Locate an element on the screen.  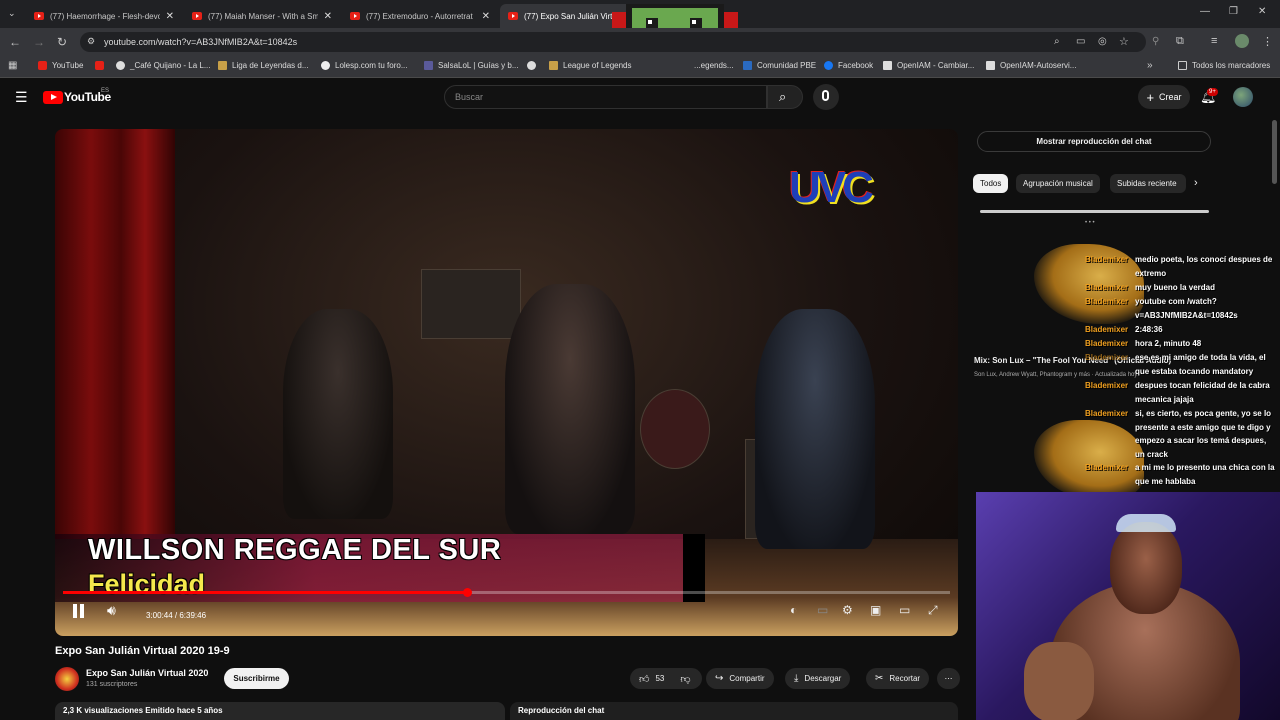
youtube-icon is located at coordinates (99, 65).